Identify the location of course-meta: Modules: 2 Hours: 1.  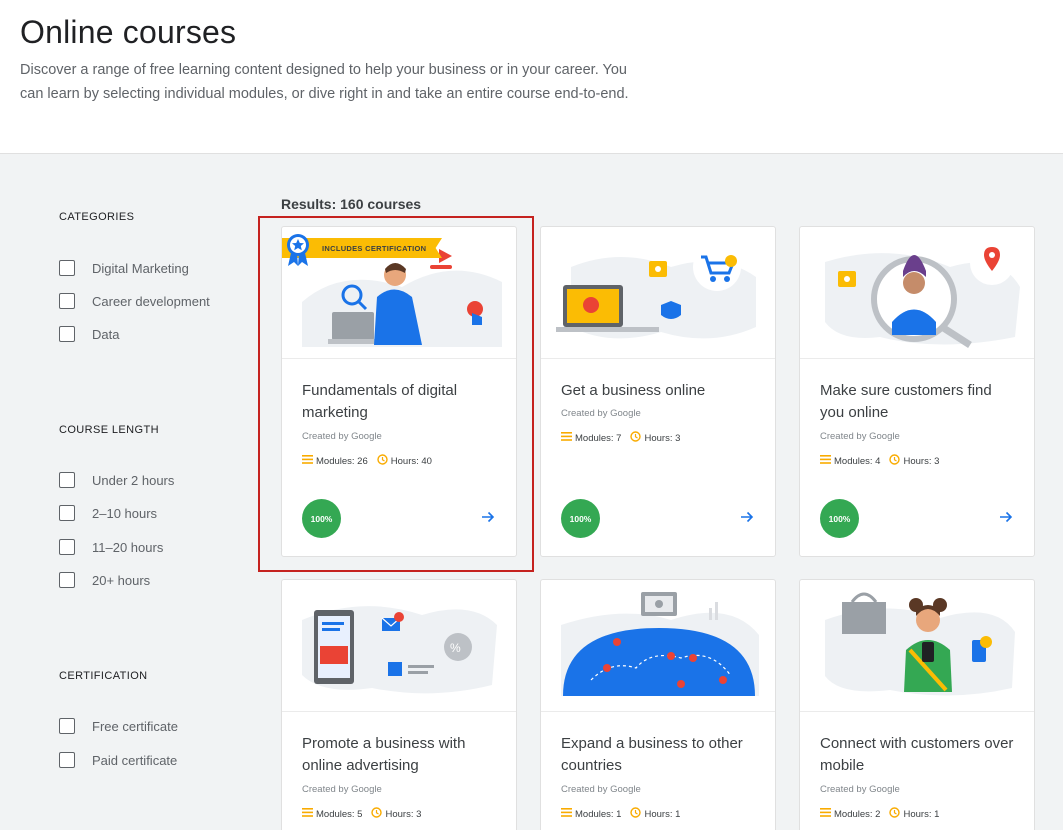
(879, 814).